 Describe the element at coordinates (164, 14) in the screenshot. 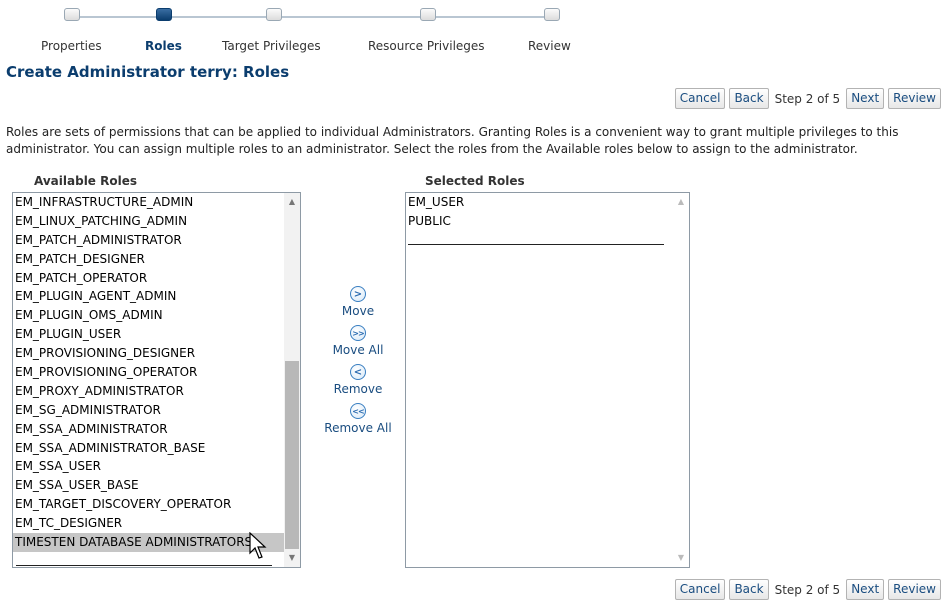

I see `train-stop-roles` at that location.